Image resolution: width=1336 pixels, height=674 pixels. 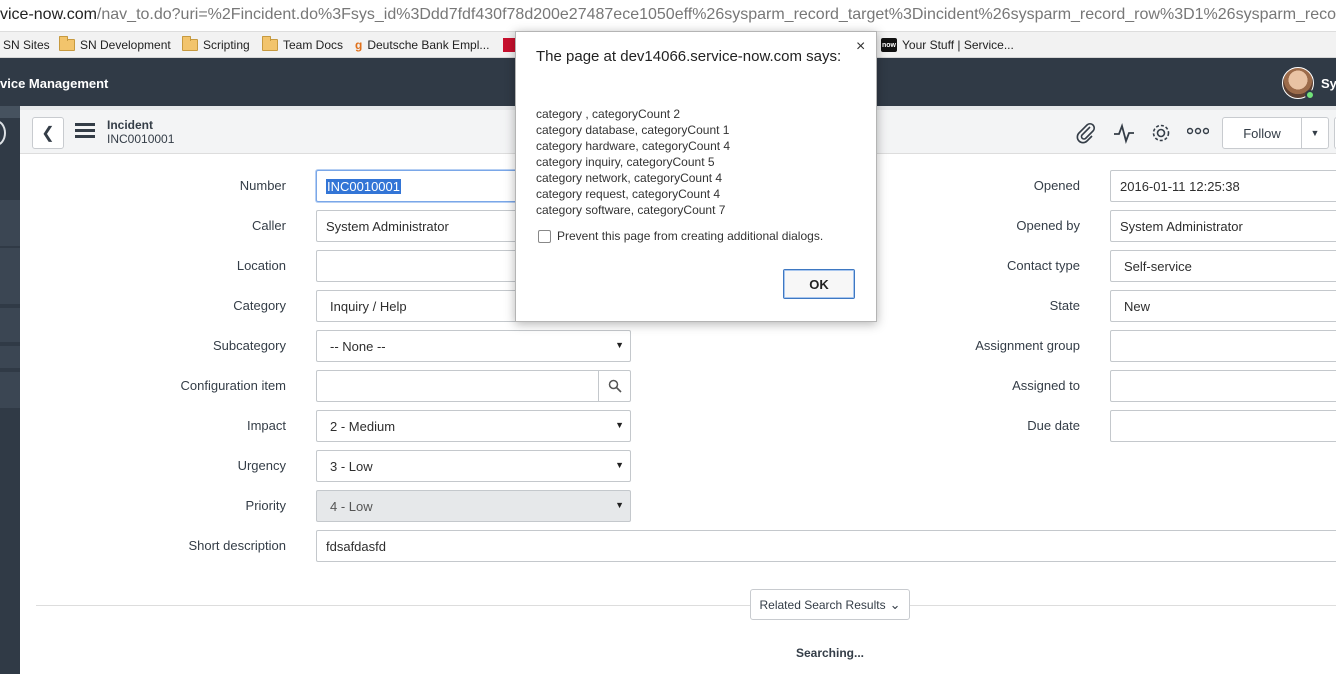 What do you see at coordinates (356, 546) in the screenshot?
I see `short-description-value: fdsafdasfd` at bounding box center [356, 546].